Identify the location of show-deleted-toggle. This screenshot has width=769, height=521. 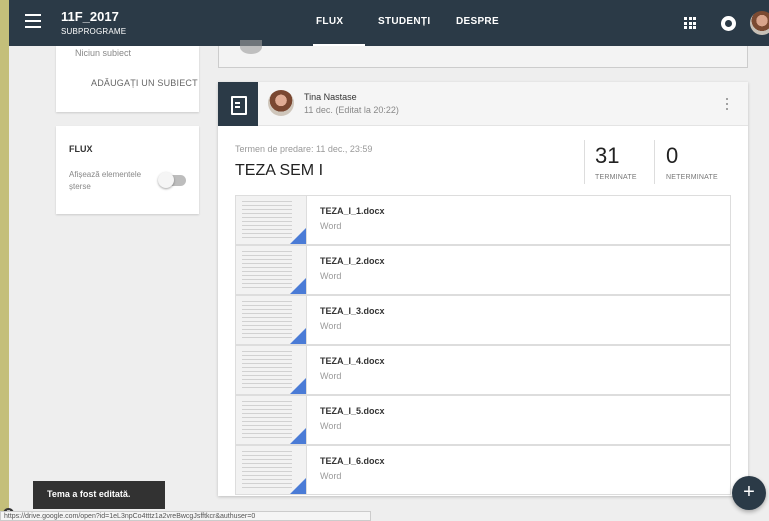
(172, 180).